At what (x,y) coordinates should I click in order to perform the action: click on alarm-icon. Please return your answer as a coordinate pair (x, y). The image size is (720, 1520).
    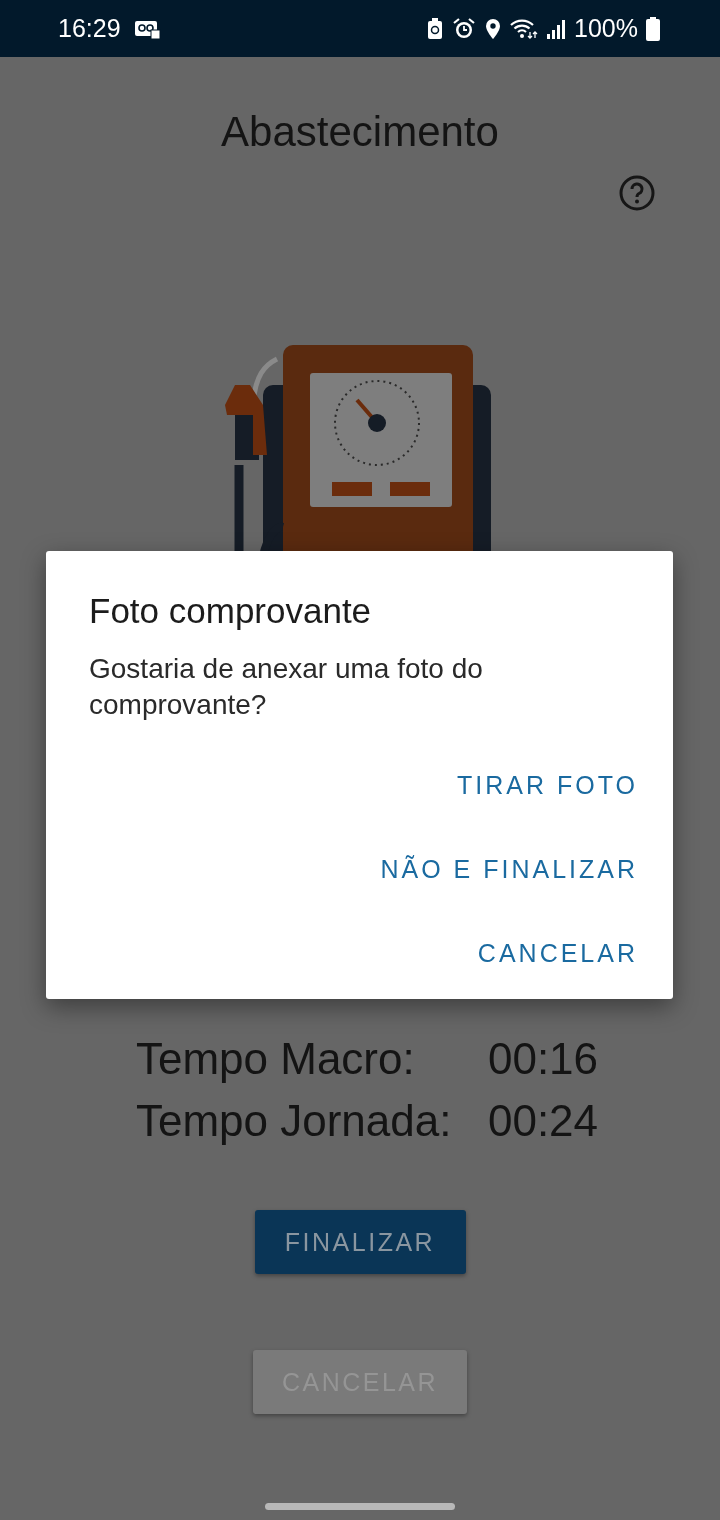
    Looking at the image, I should click on (464, 28).